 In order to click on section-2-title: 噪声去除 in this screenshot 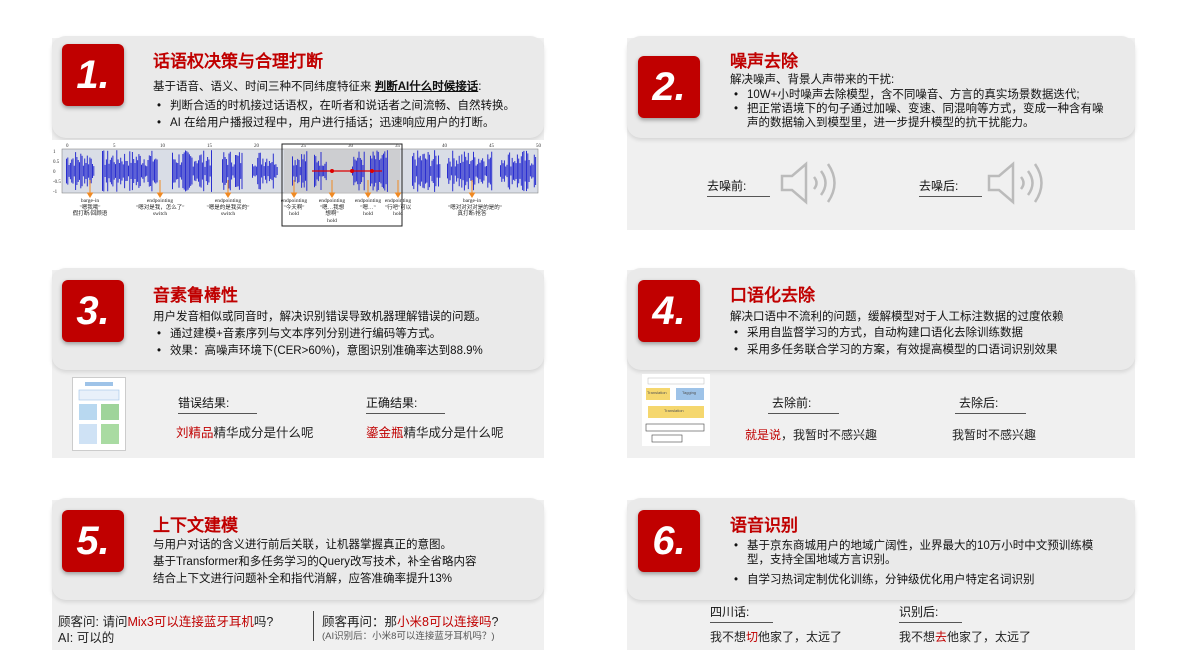, I will do `click(764, 61)`.